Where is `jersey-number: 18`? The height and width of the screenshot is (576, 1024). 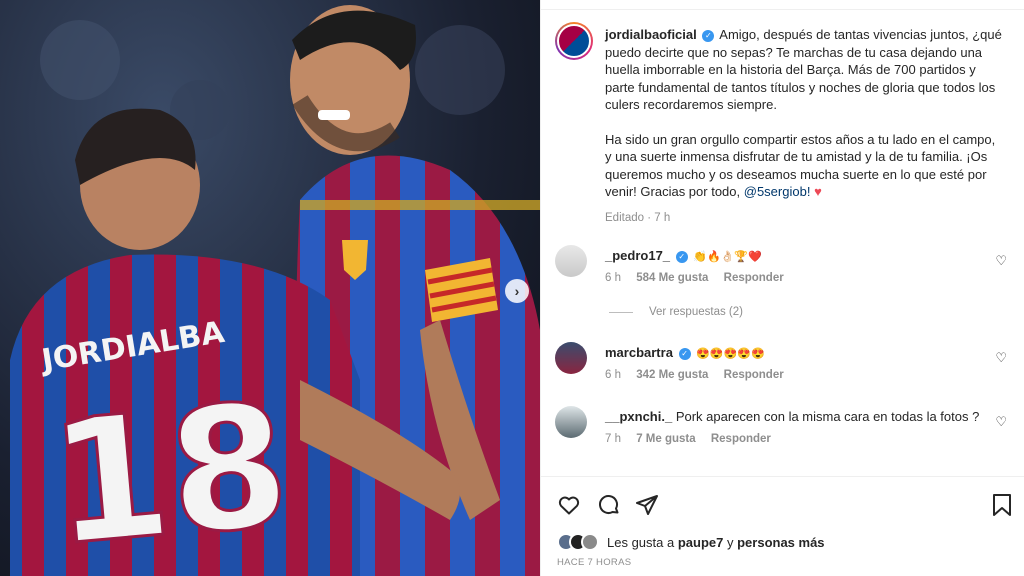
jersey-number: 18 is located at coordinates (169, 471).